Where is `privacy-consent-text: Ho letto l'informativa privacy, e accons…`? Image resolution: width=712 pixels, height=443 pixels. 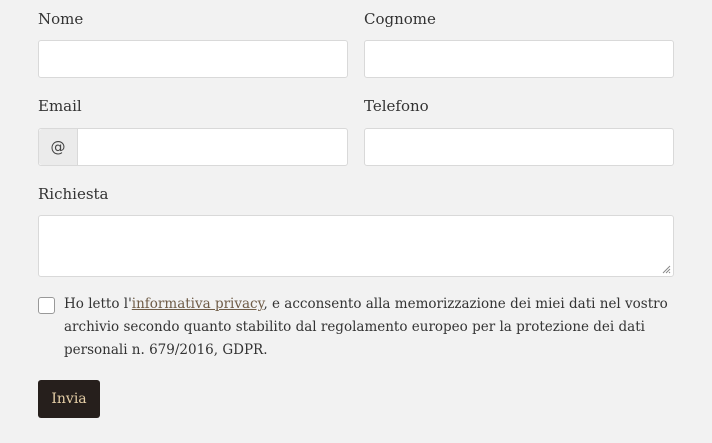
privacy-consent-text: Ho letto l'informativa privacy, e accons… is located at coordinates (374, 327).